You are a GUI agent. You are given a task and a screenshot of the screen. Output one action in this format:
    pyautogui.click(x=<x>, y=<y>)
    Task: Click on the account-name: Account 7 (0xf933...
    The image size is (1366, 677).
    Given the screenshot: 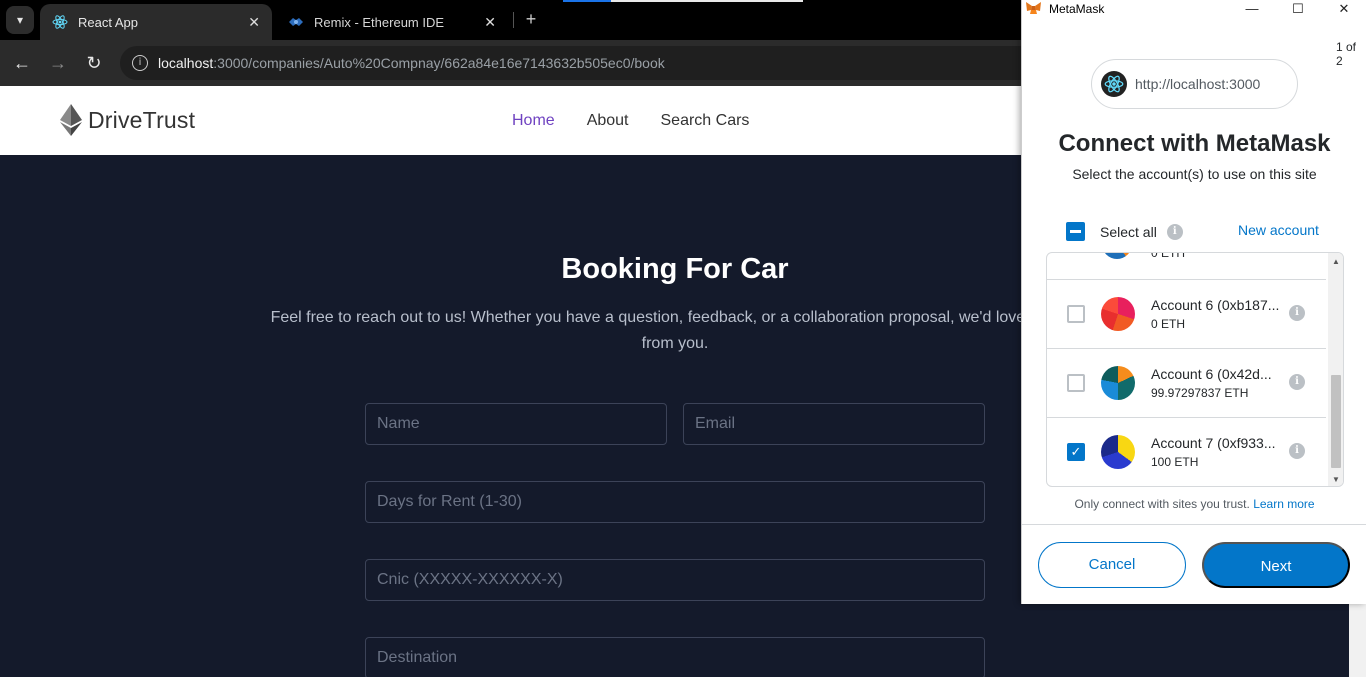 What is the action you would take?
    pyautogui.click(x=1213, y=443)
    